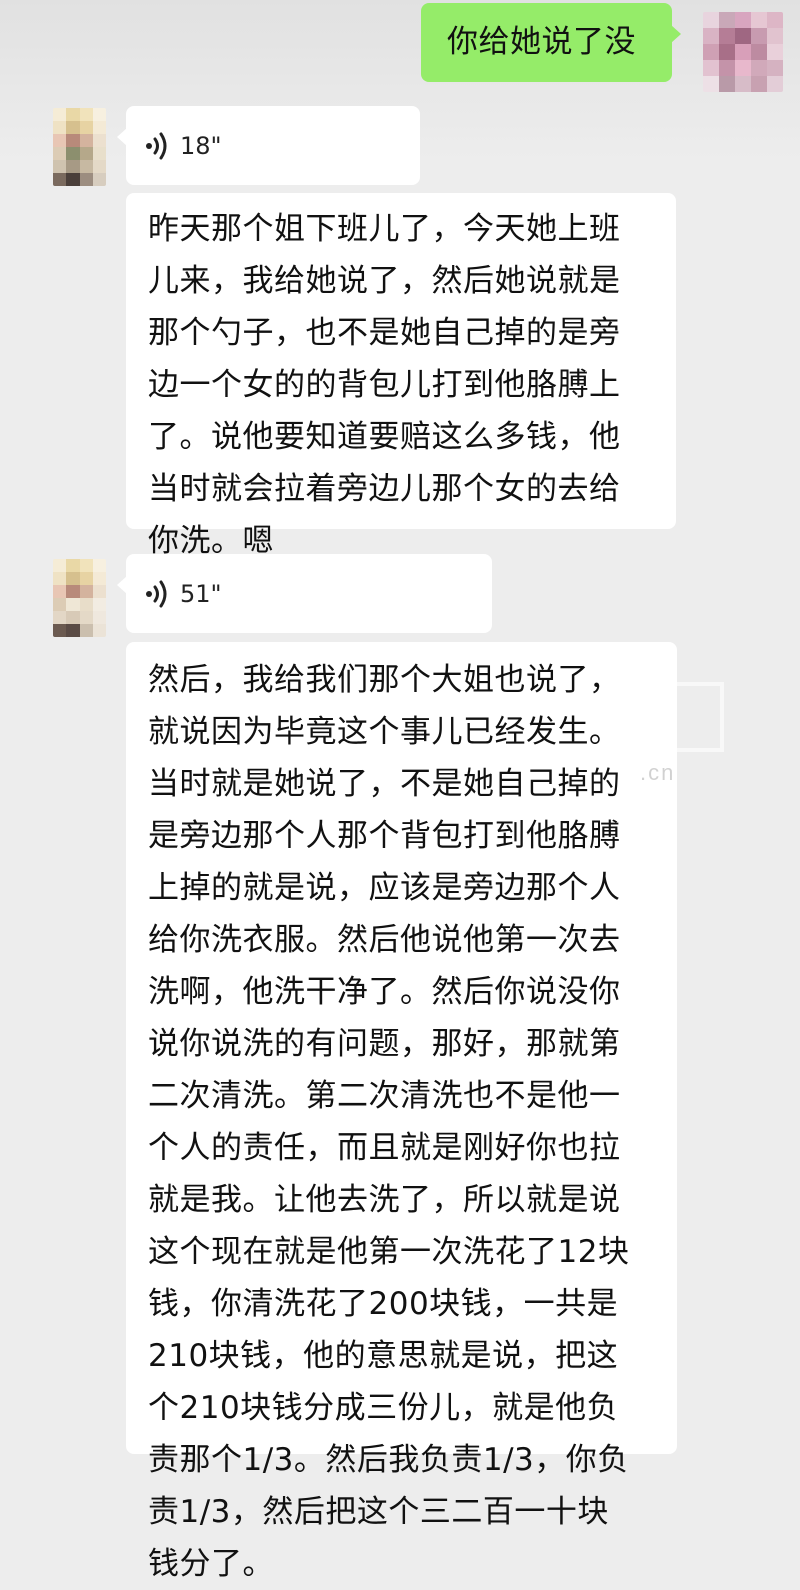 This screenshot has height=1590, width=800. I want to click on message-text: 你给她说了没, so click(541, 42).